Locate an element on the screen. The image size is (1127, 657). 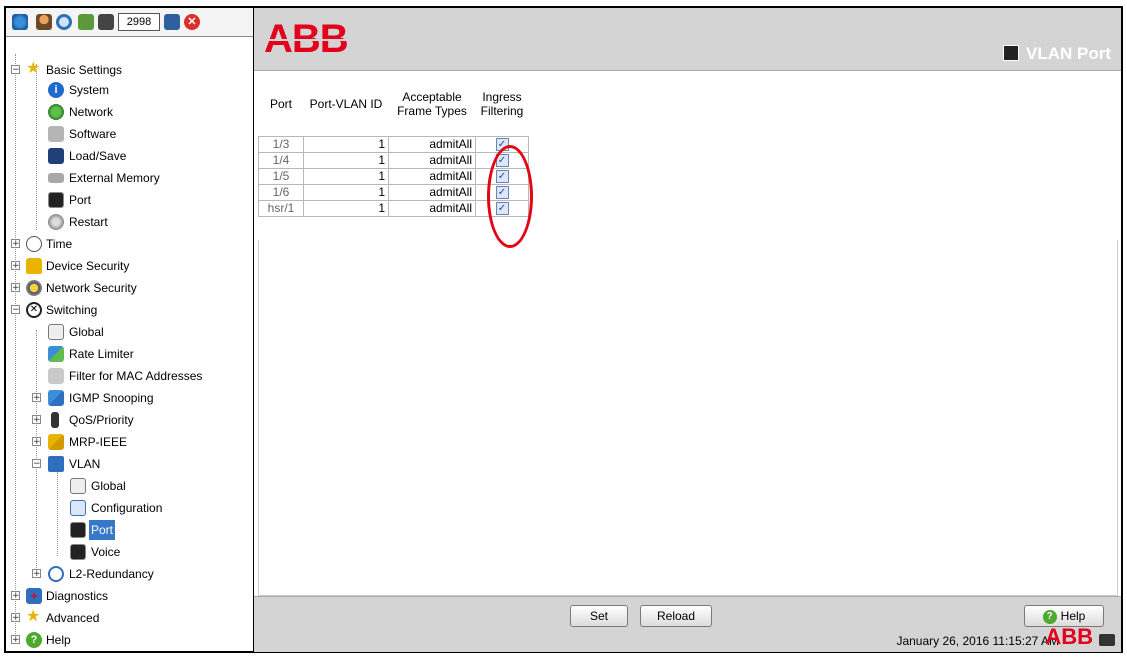
page-title: VLAN Port is located at coordinates (1068, 53).